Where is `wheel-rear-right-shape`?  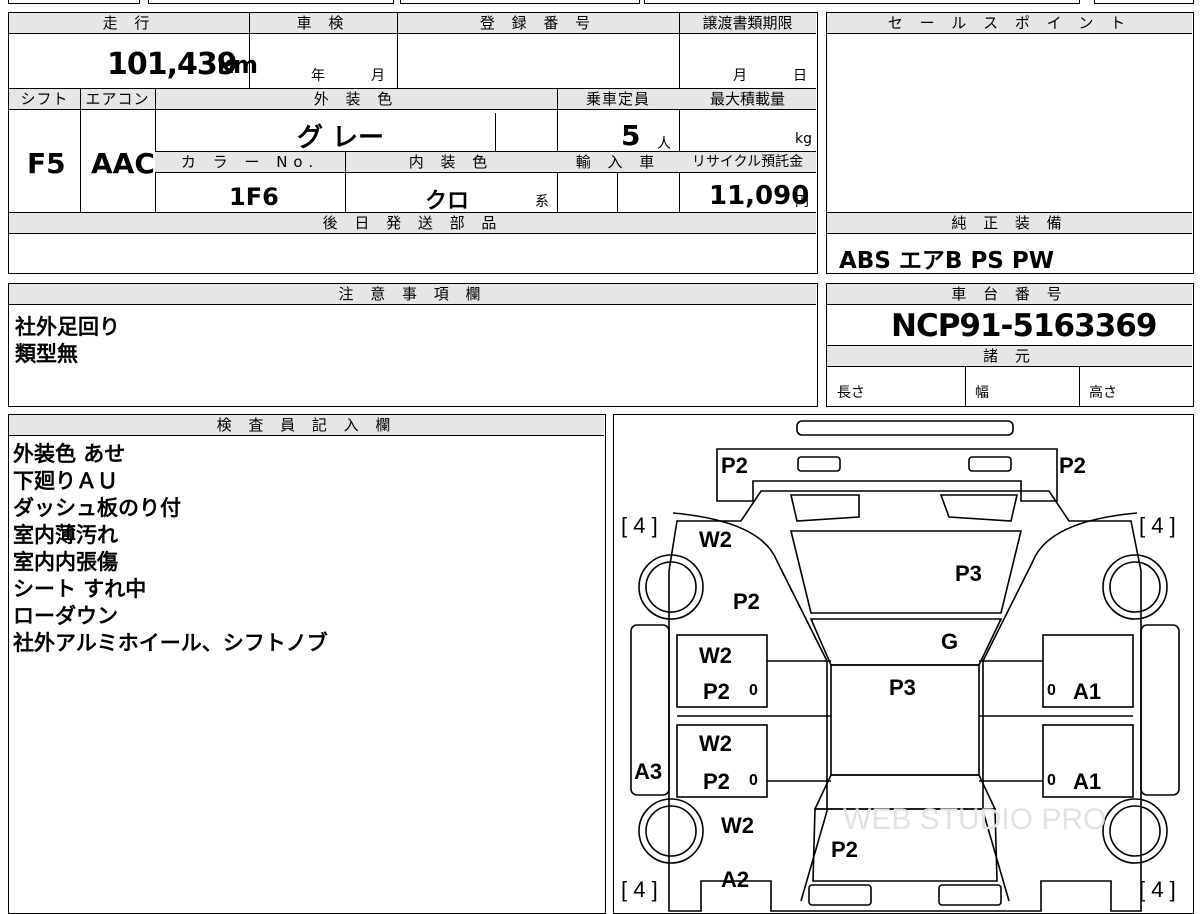 wheel-rear-right-shape is located at coordinates (1135, 831).